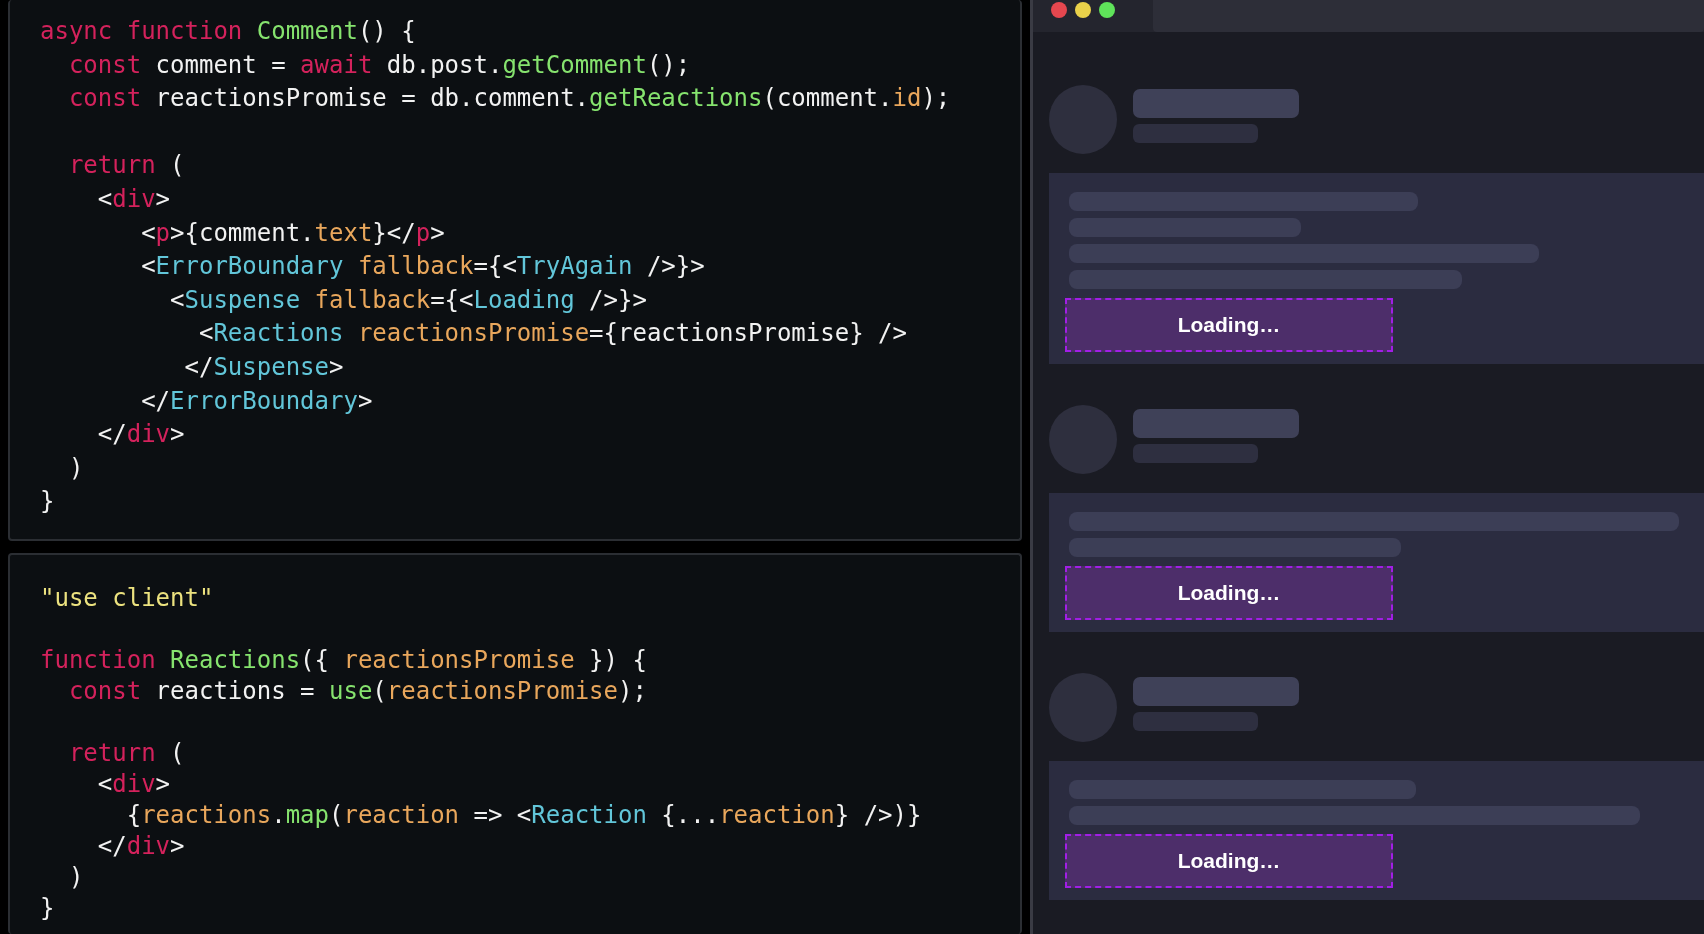 Image resolution: width=1704 pixels, height=934 pixels. Describe the element at coordinates (264, 367) in the screenshot. I see `code-line: </Suspense>` at that location.